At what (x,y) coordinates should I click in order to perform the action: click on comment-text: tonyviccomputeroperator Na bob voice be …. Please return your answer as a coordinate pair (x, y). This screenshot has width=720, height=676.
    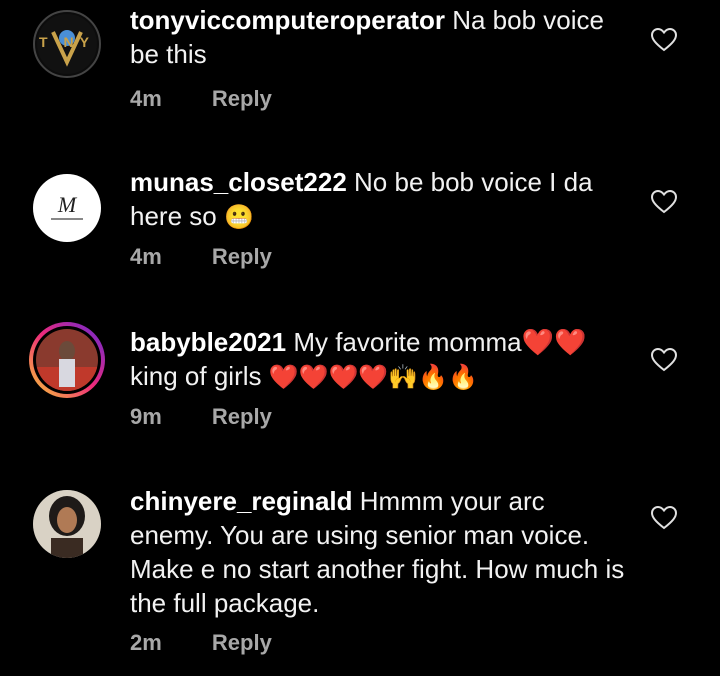
    Looking at the image, I should click on (380, 37).